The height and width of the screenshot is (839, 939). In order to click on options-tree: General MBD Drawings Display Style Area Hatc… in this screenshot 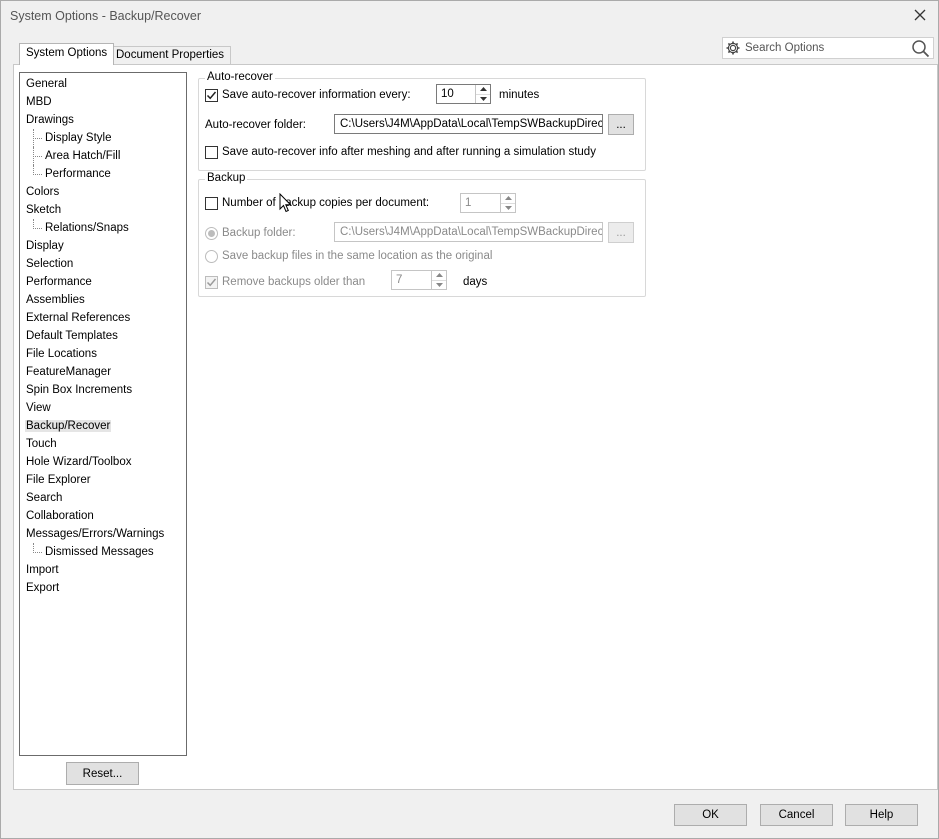, I will do `click(103, 414)`.